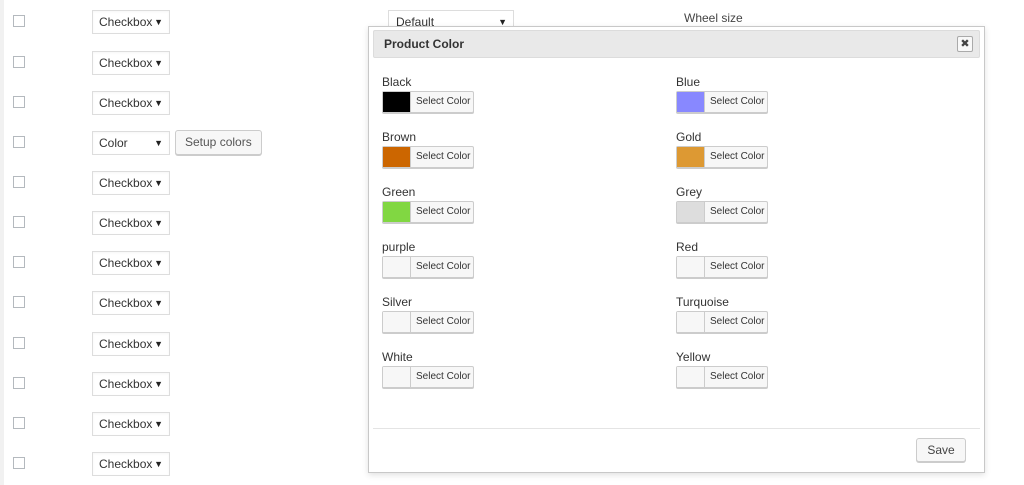  I want to click on color-name: Turquoise, so click(702, 302).